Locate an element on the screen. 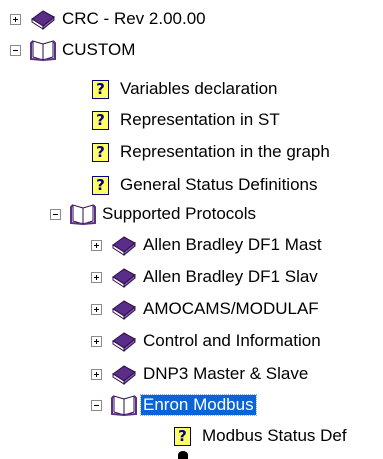  tree-item-label: Allen Bradley DF1 Mast is located at coordinates (232, 245).